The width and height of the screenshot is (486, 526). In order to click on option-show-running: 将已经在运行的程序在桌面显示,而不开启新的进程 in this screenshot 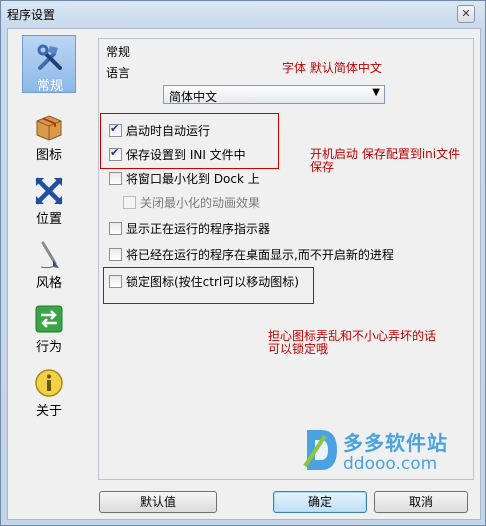, I will do `click(251, 254)`.